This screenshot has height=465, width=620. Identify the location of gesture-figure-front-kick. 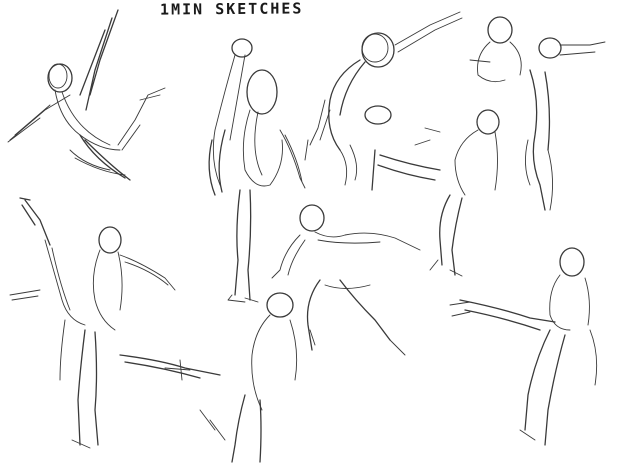
(435, 193).